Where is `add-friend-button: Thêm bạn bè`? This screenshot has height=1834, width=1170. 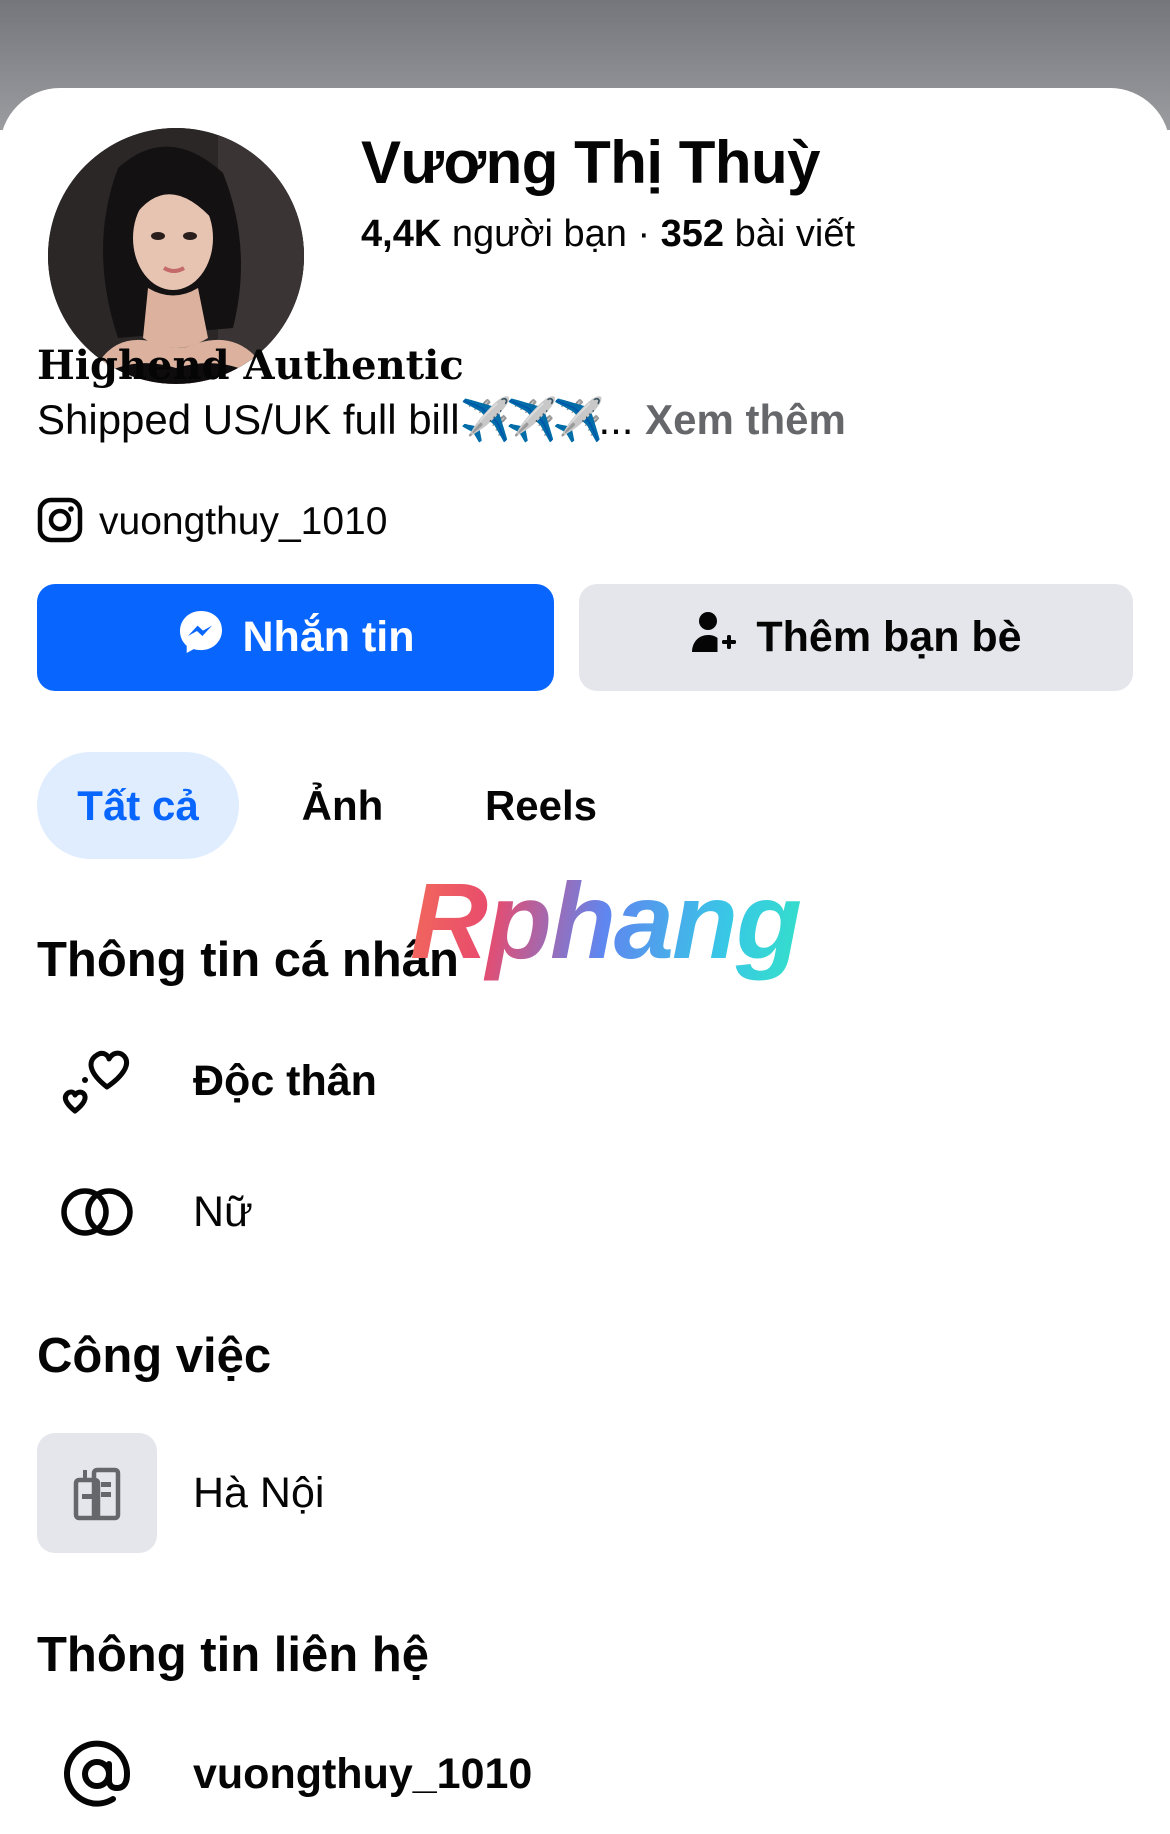
add-friend-button: Thêm bạn bè is located at coordinates (856, 637).